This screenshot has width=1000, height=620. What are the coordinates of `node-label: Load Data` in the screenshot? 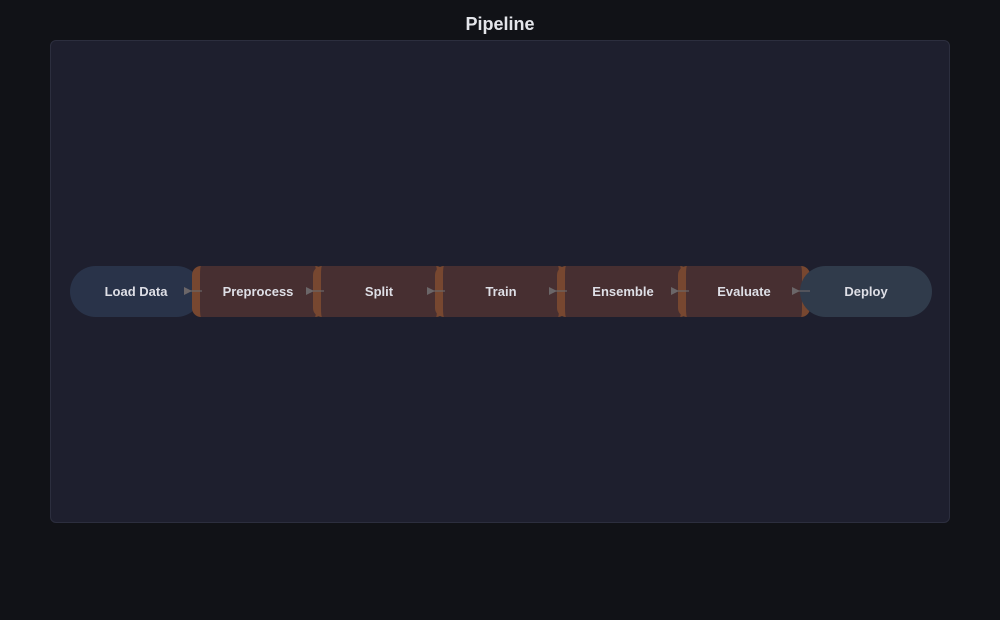 It's located at (136, 291).